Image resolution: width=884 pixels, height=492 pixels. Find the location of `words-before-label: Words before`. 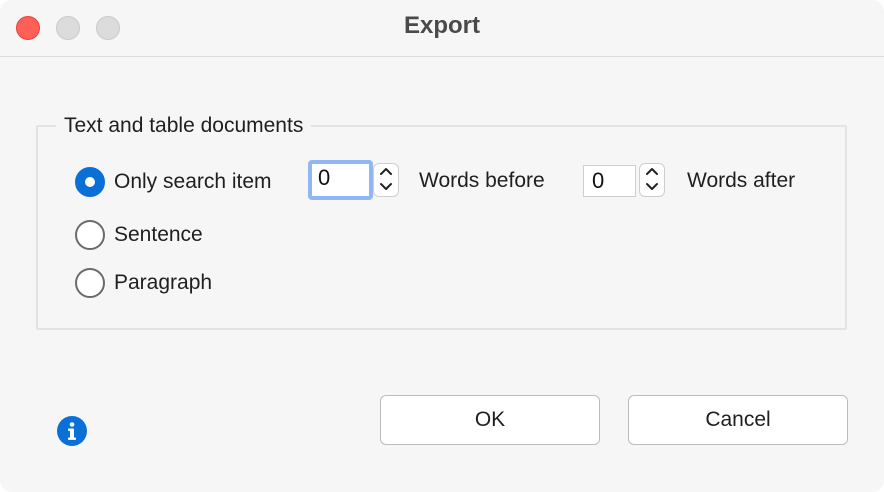

words-before-label: Words before is located at coordinates (482, 180).